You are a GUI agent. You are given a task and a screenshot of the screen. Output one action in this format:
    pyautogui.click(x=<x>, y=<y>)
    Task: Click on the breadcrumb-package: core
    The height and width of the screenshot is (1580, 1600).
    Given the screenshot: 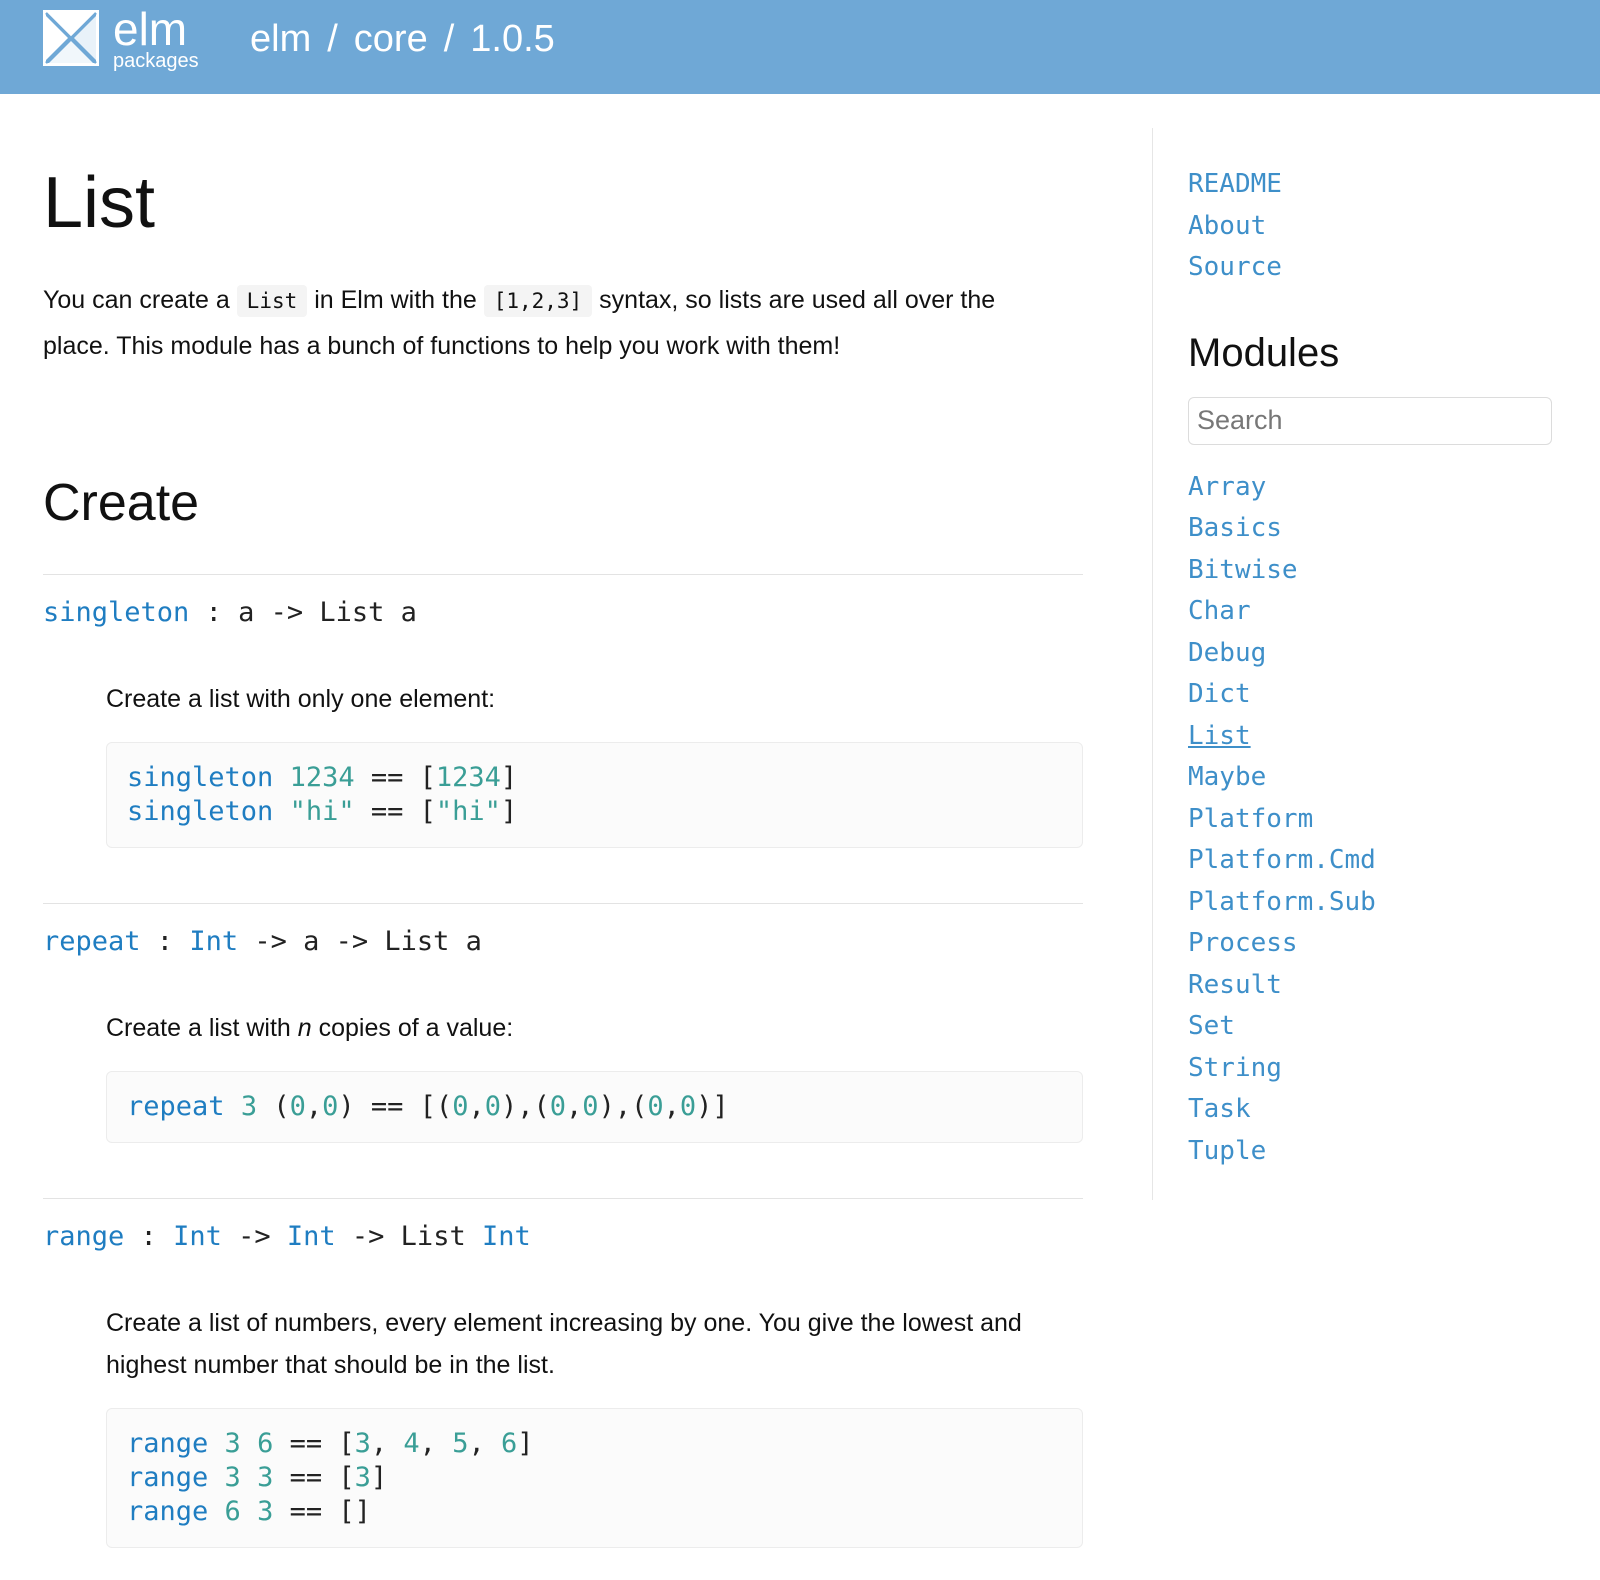 What is the action you would take?
    pyautogui.click(x=391, y=39)
    